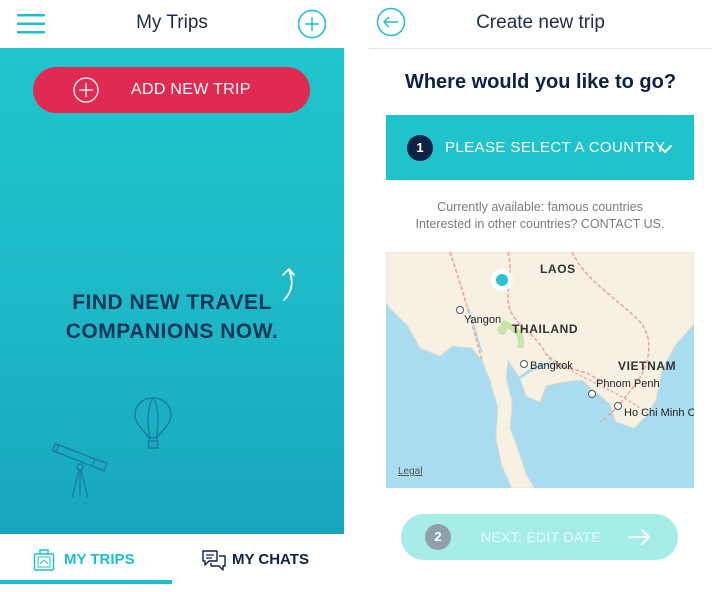  I want to click on country-select-dropdown: 1 PLEASE SELECT A COUNTRY, so click(540, 147).